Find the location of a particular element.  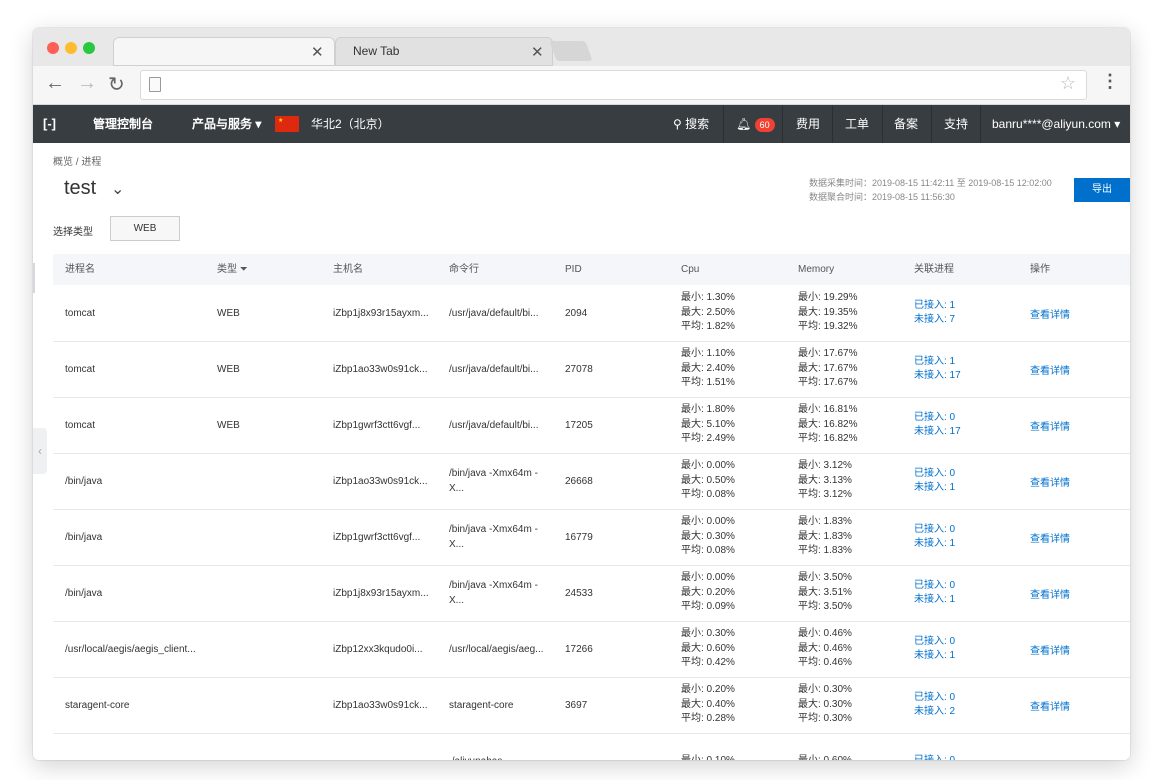

maximize-window-button is located at coordinates (89, 48).